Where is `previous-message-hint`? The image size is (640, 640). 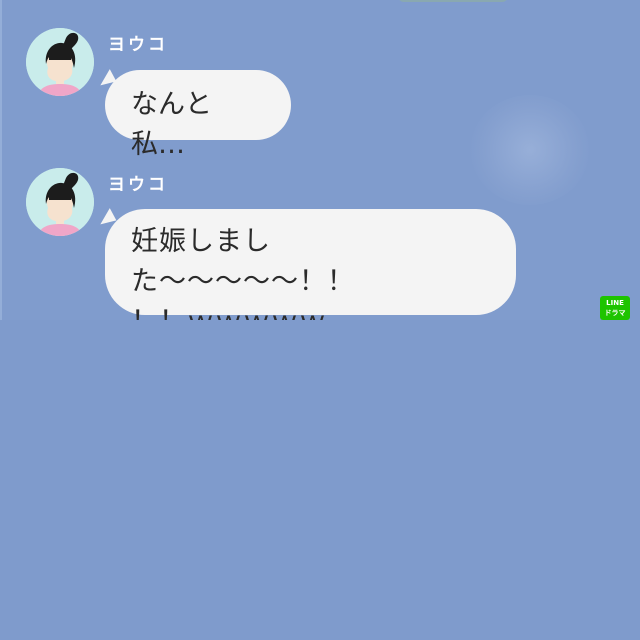
previous-message-hint is located at coordinates (453, 1).